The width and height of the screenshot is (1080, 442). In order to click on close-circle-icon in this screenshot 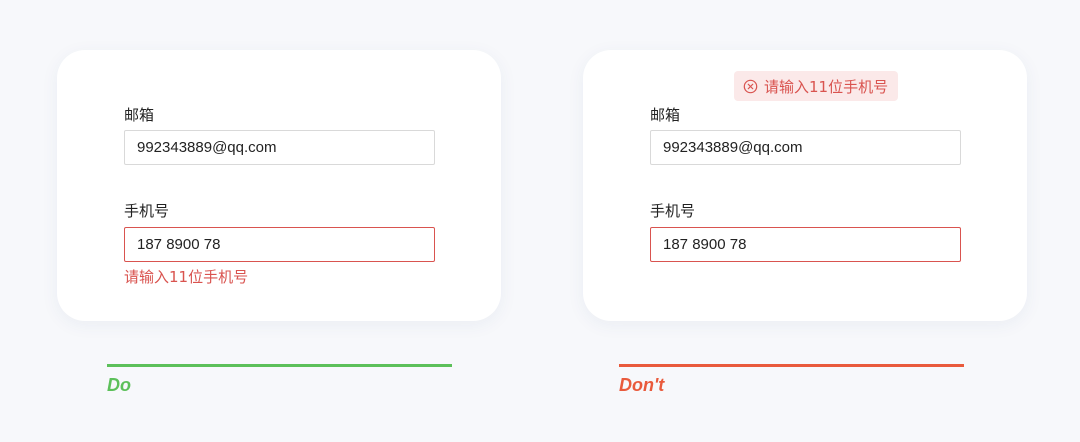, I will do `click(750, 86)`.